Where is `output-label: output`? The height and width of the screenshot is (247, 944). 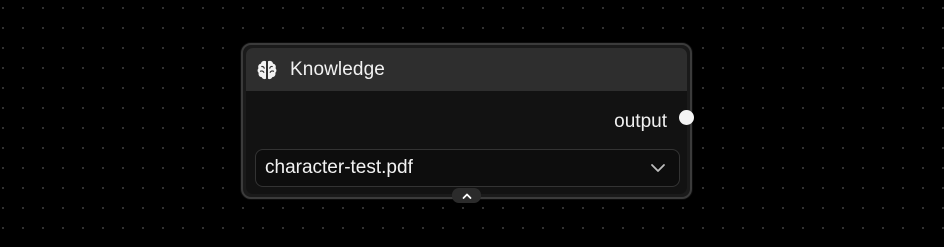
output-label: output is located at coordinates (640, 121).